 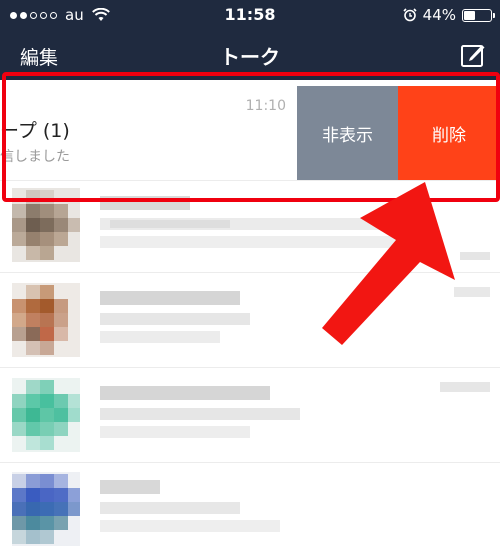 What do you see at coordinates (150, 133) in the screenshot?
I see `swiped-chat-row: ープ (1) 信しました 11:10` at bounding box center [150, 133].